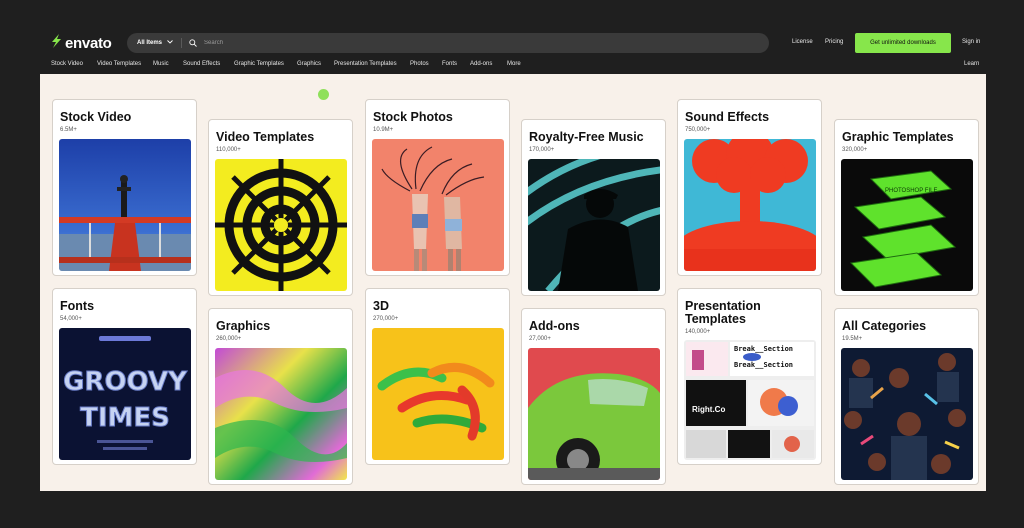 The image size is (1024, 528). I want to click on thumbnail-holographic-portraits, so click(907, 414).